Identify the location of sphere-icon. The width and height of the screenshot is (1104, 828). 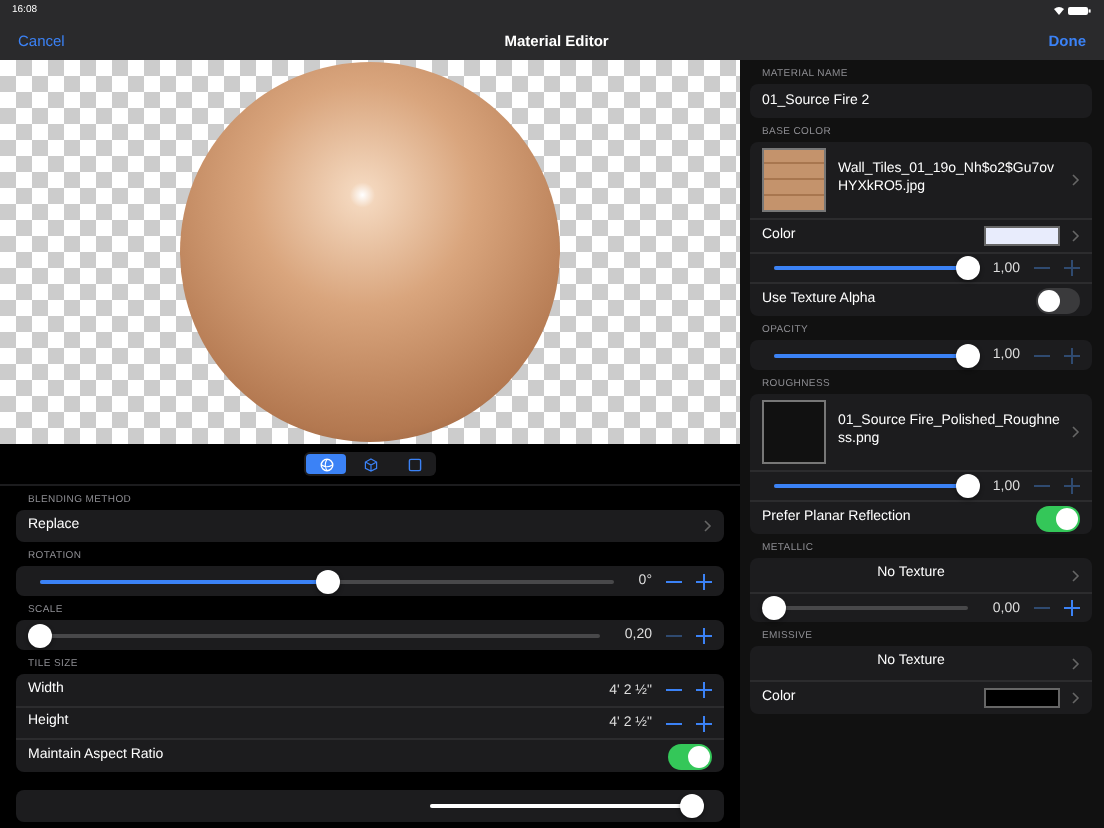
(326, 464).